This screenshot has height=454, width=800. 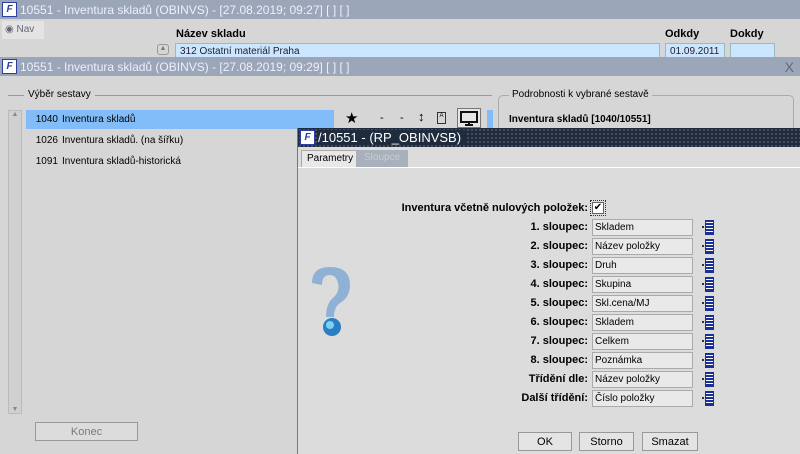 I want to click on checkbox-row: Inventura včetně nulových položek: ✔, so click(x=549, y=208).